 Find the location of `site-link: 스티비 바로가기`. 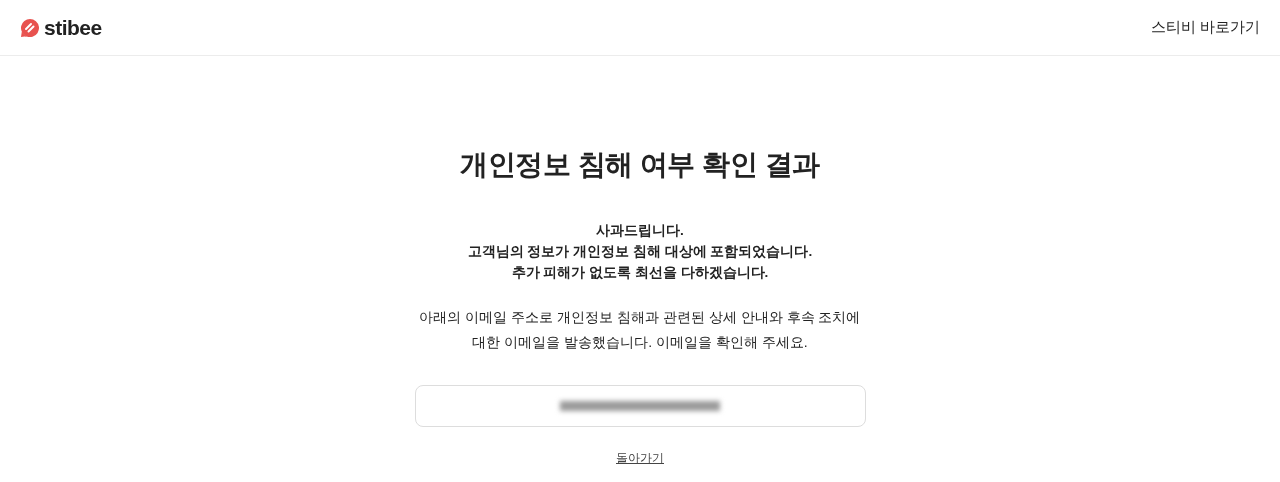

site-link: 스티비 바로가기 is located at coordinates (1205, 27).